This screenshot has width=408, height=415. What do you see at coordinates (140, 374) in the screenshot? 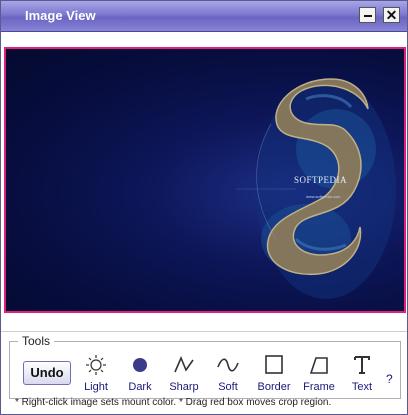
I see `dark-tool: Dark` at bounding box center [140, 374].